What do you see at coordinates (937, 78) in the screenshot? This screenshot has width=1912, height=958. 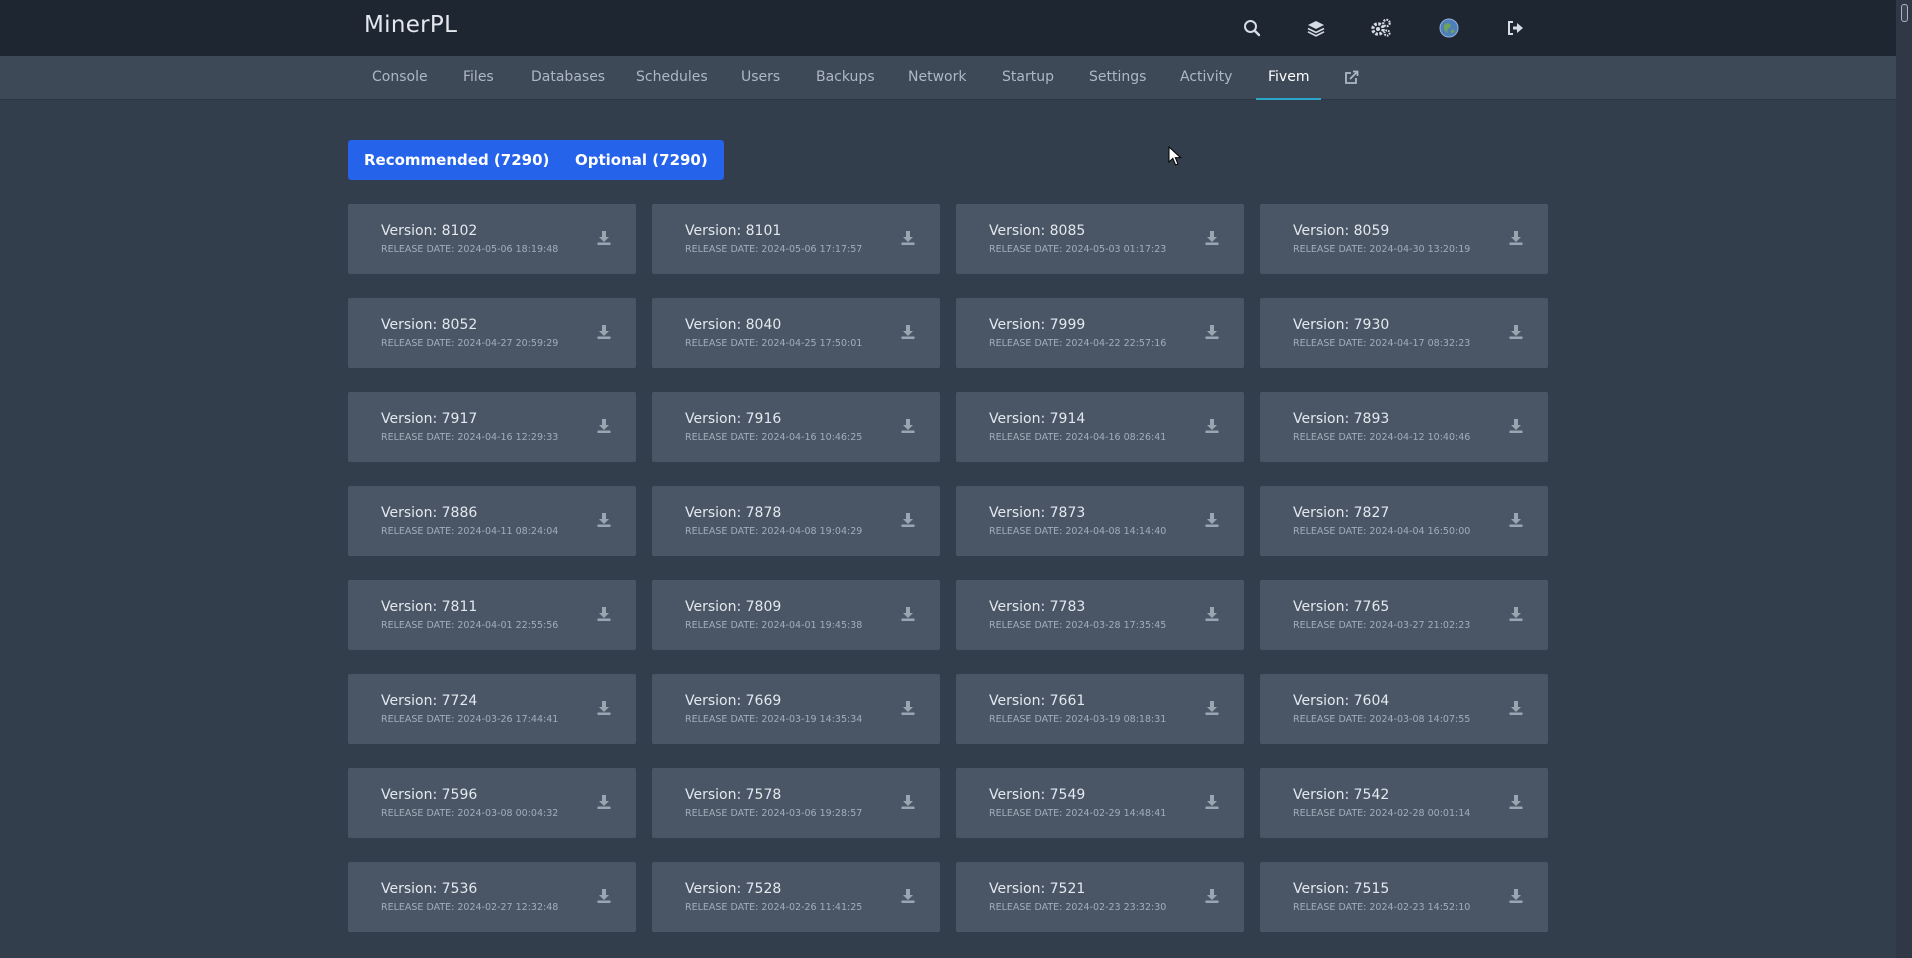 I see `tab-network: Network` at bounding box center [937, 78].